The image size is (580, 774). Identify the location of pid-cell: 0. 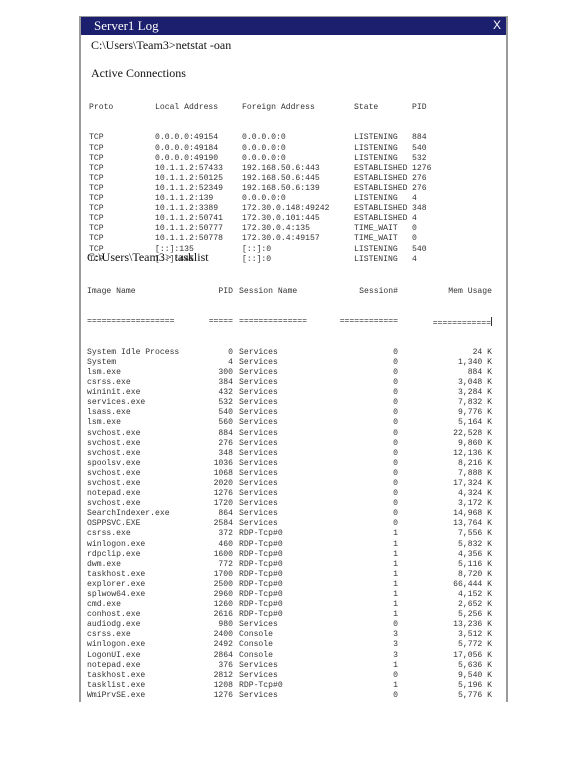
(414, 229).